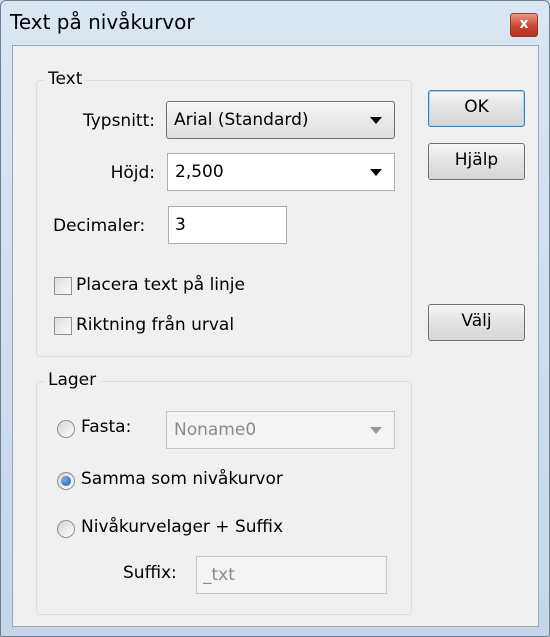 The image size is (550, 637). What do you see at coordinates (182, 527) in the screenshot?
I see `contour-layer-suffix-label: Nivåkurvelager + Suffix` at bounding box center [182, 527].